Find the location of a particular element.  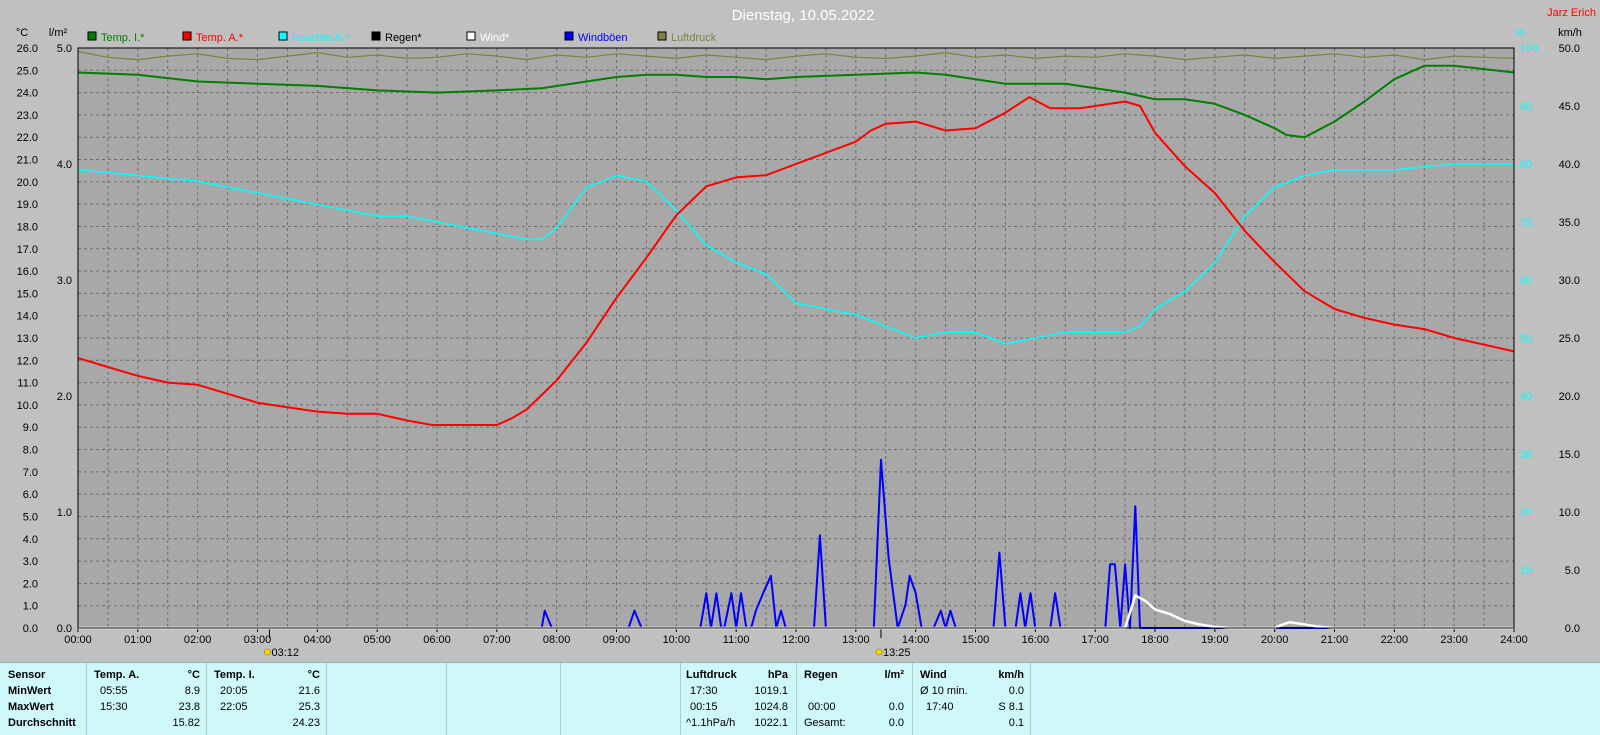

wind-tick-label: 5.0 is located at coordinates (1572, 571).